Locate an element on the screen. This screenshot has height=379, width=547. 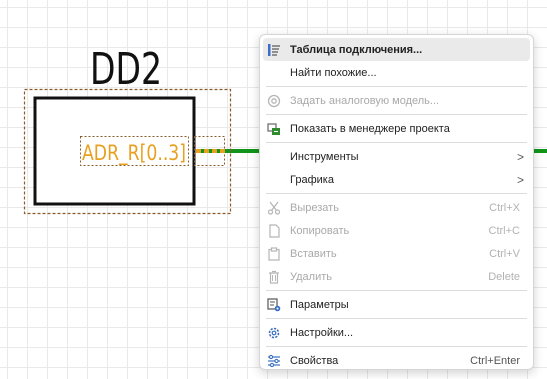
component-designator: DD2 is located at coordinates (126, 69).